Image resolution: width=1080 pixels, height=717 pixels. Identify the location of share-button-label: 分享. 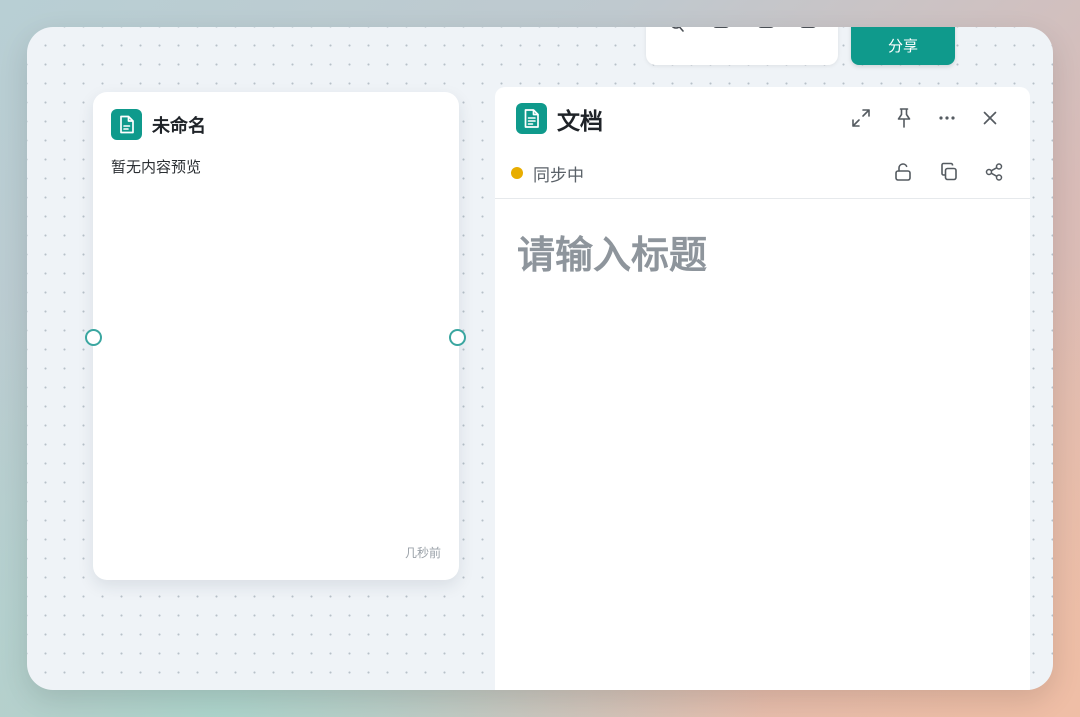
(902, 46).